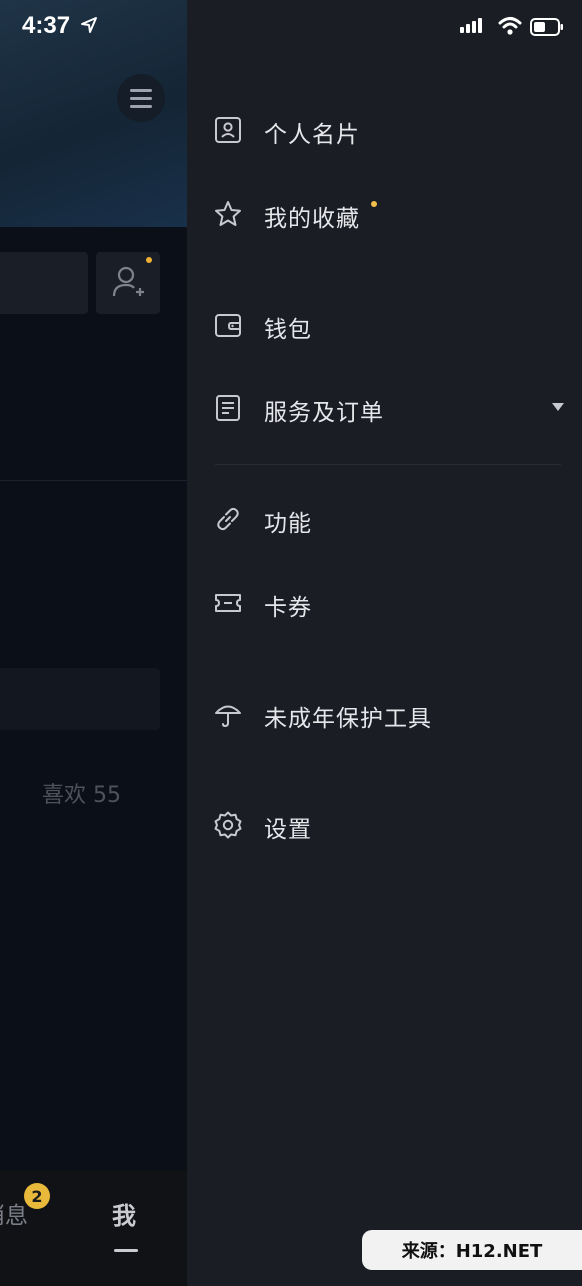 The image size is (582, 1286). What do you see at coordinates (384, 325) in the screenshot?
I see `menu-item-wallet: 钱包` at bounding box center [384, 325].